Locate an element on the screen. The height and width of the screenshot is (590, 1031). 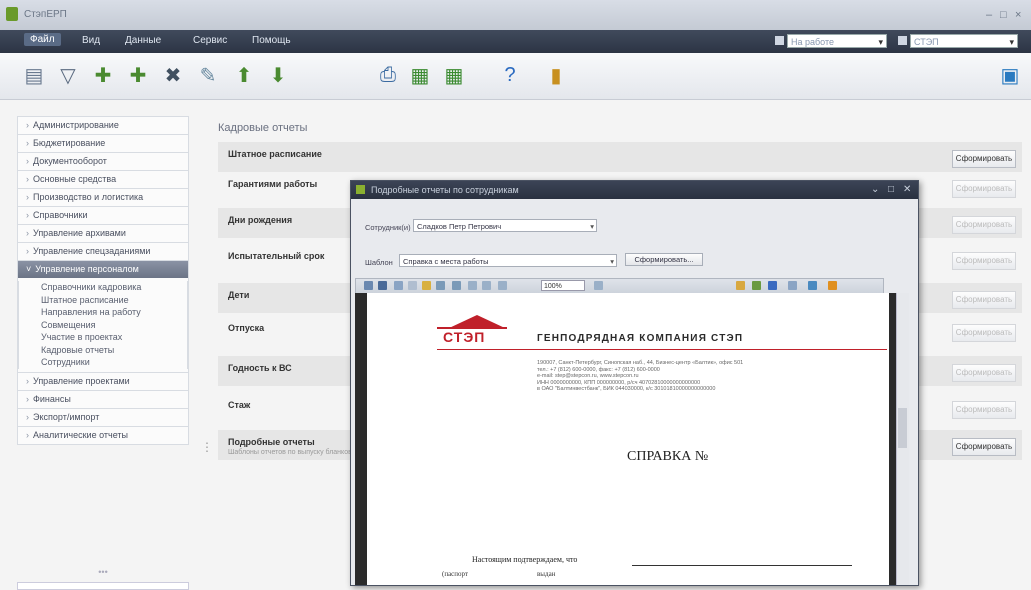
company-name: ГЕНПОДРЯДНАЯ КОМПАНИЯ СТЭП is located at coordinates (640, 338).